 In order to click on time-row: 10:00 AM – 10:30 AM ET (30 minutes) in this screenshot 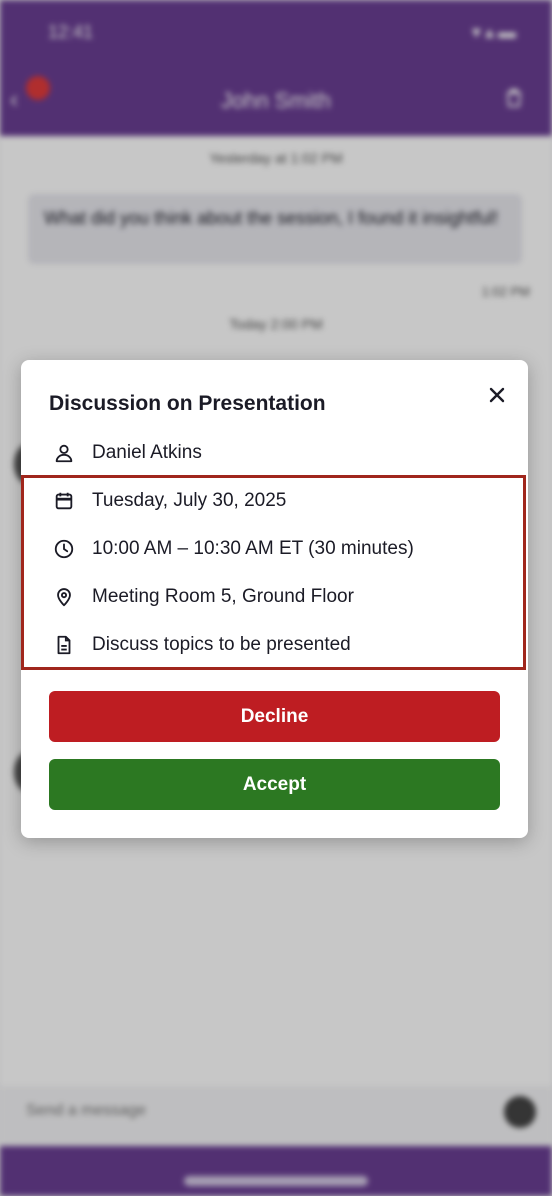, I will do `click(232, 549)`.